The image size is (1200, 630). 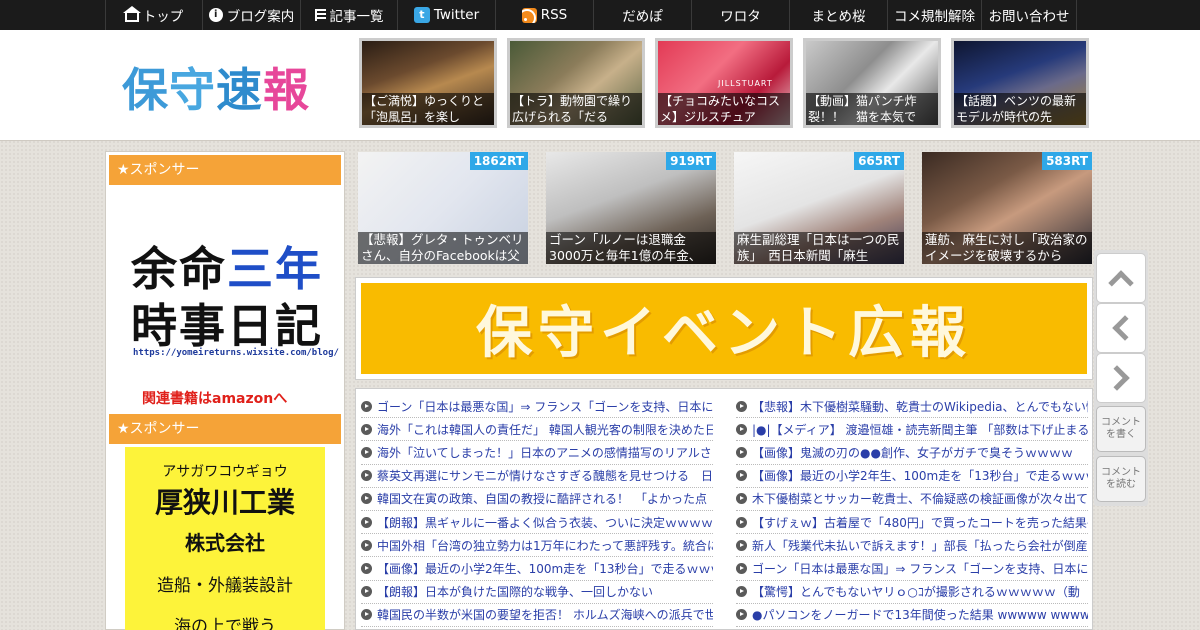 I want to click on trending-caption: 麻生副総理「日本は一つの民族」 西日本新聞「麻生, so click(x=819, y=248).